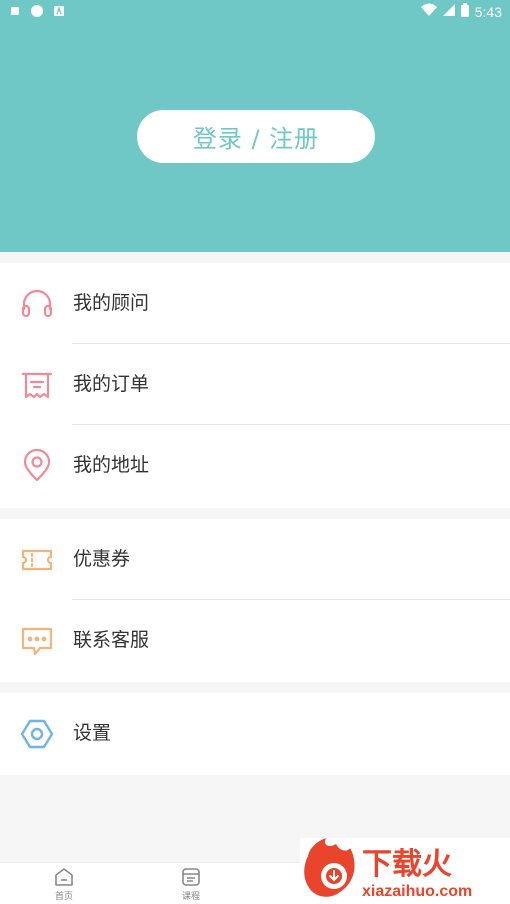 Image resolution: width=510 pixels, height=904 pixels. What do you see at coordinates (111, 303) in the screenshot?
I see `menu-item-label: 我的顾问` at bounding box center [111, 303].